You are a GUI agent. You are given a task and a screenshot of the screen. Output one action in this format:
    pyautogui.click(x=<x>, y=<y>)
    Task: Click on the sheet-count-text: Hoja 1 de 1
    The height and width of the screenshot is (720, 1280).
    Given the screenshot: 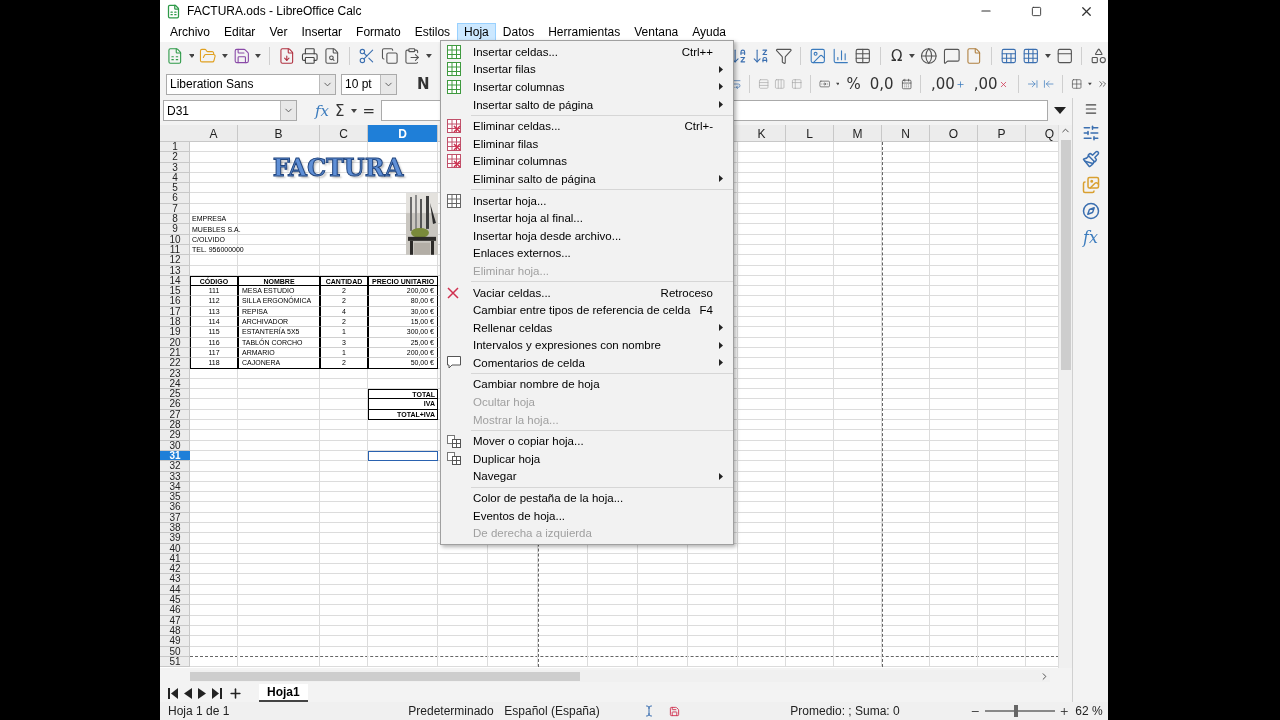 What is the action you would take?
    pyautogui.click(x=199, y=711)
    